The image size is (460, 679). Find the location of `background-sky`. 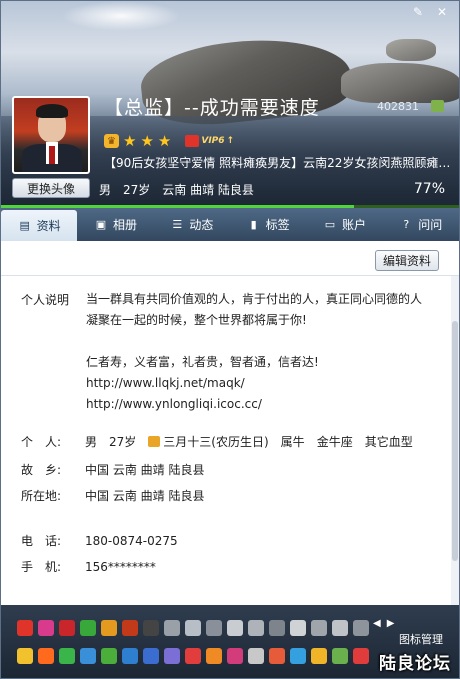

background-sky is located at coordinates (121, 16).